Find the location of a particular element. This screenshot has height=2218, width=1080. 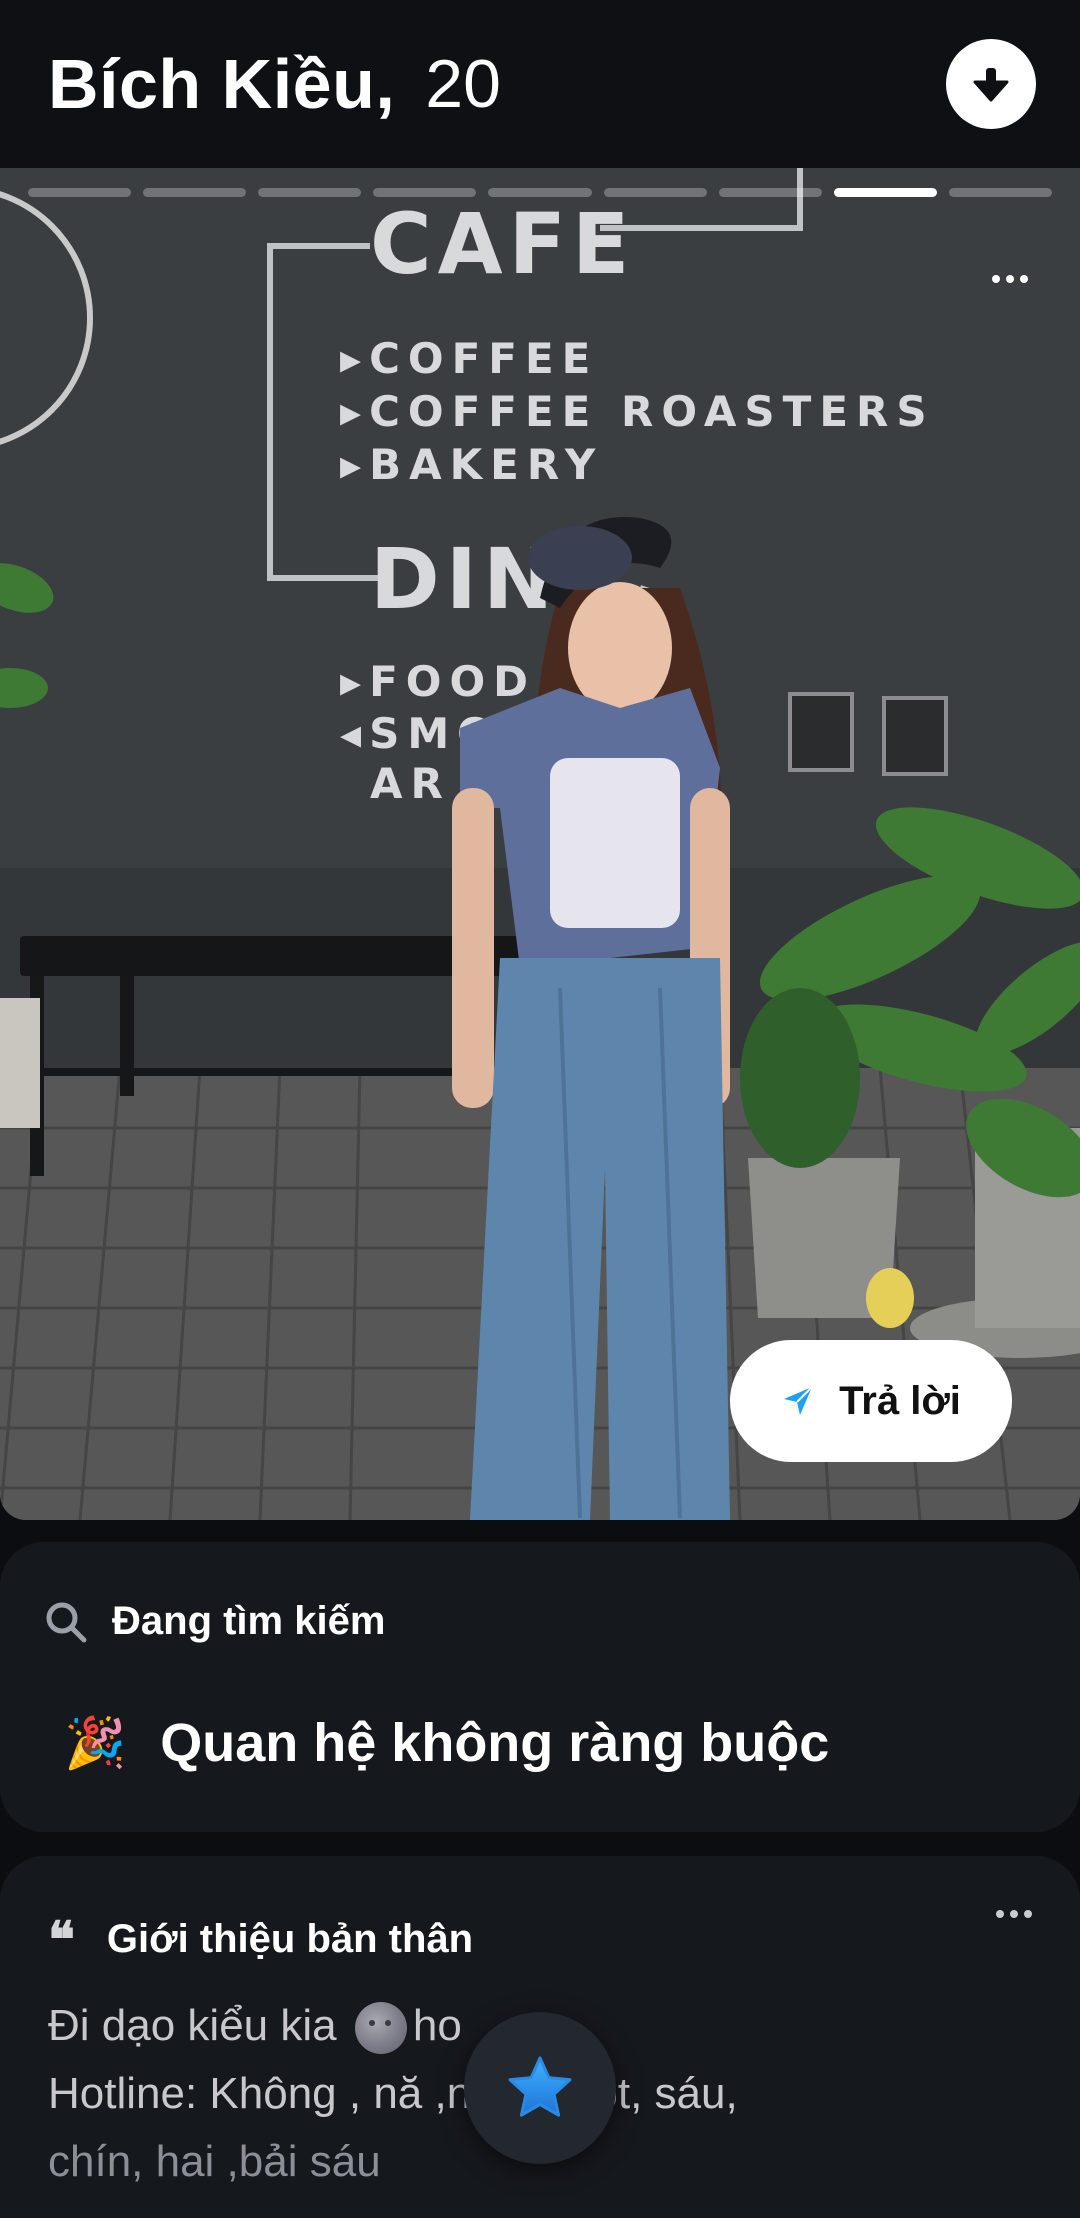

svg-text: ▸COFFEE ROASTERS is located at coordinates (637, 411).